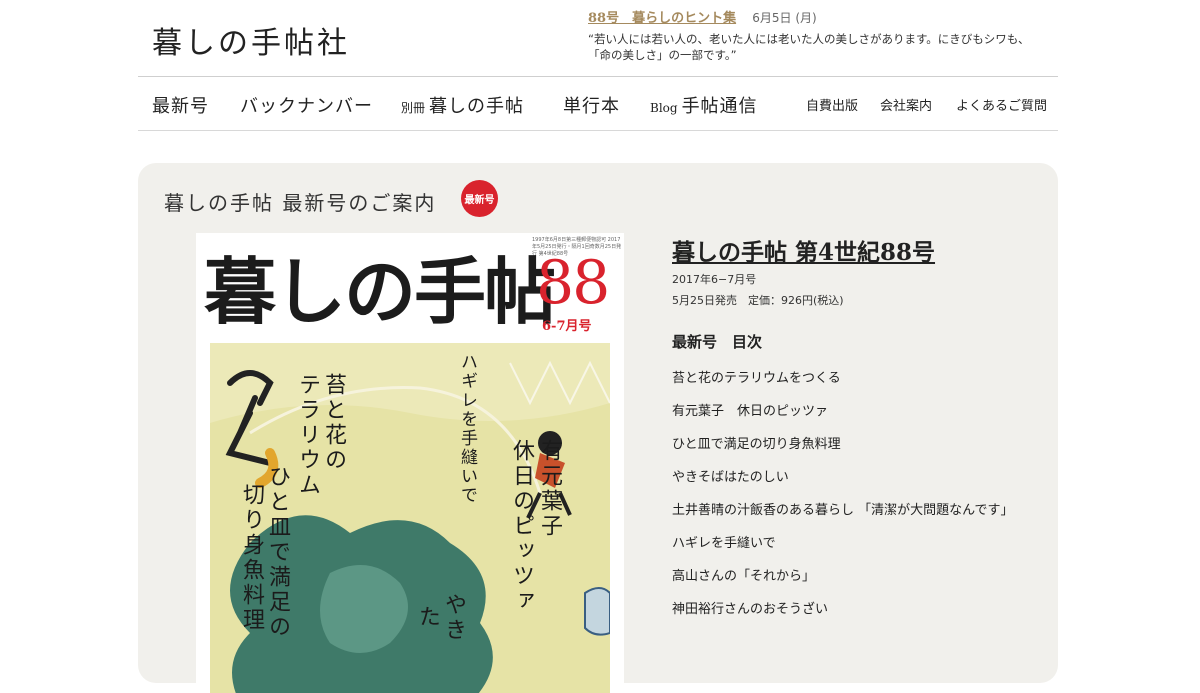  What do you see at coordinates (306, 105) in the screenshot?
I see `nav-backnumber: バックナンバー` at bounding box center [306, 105].